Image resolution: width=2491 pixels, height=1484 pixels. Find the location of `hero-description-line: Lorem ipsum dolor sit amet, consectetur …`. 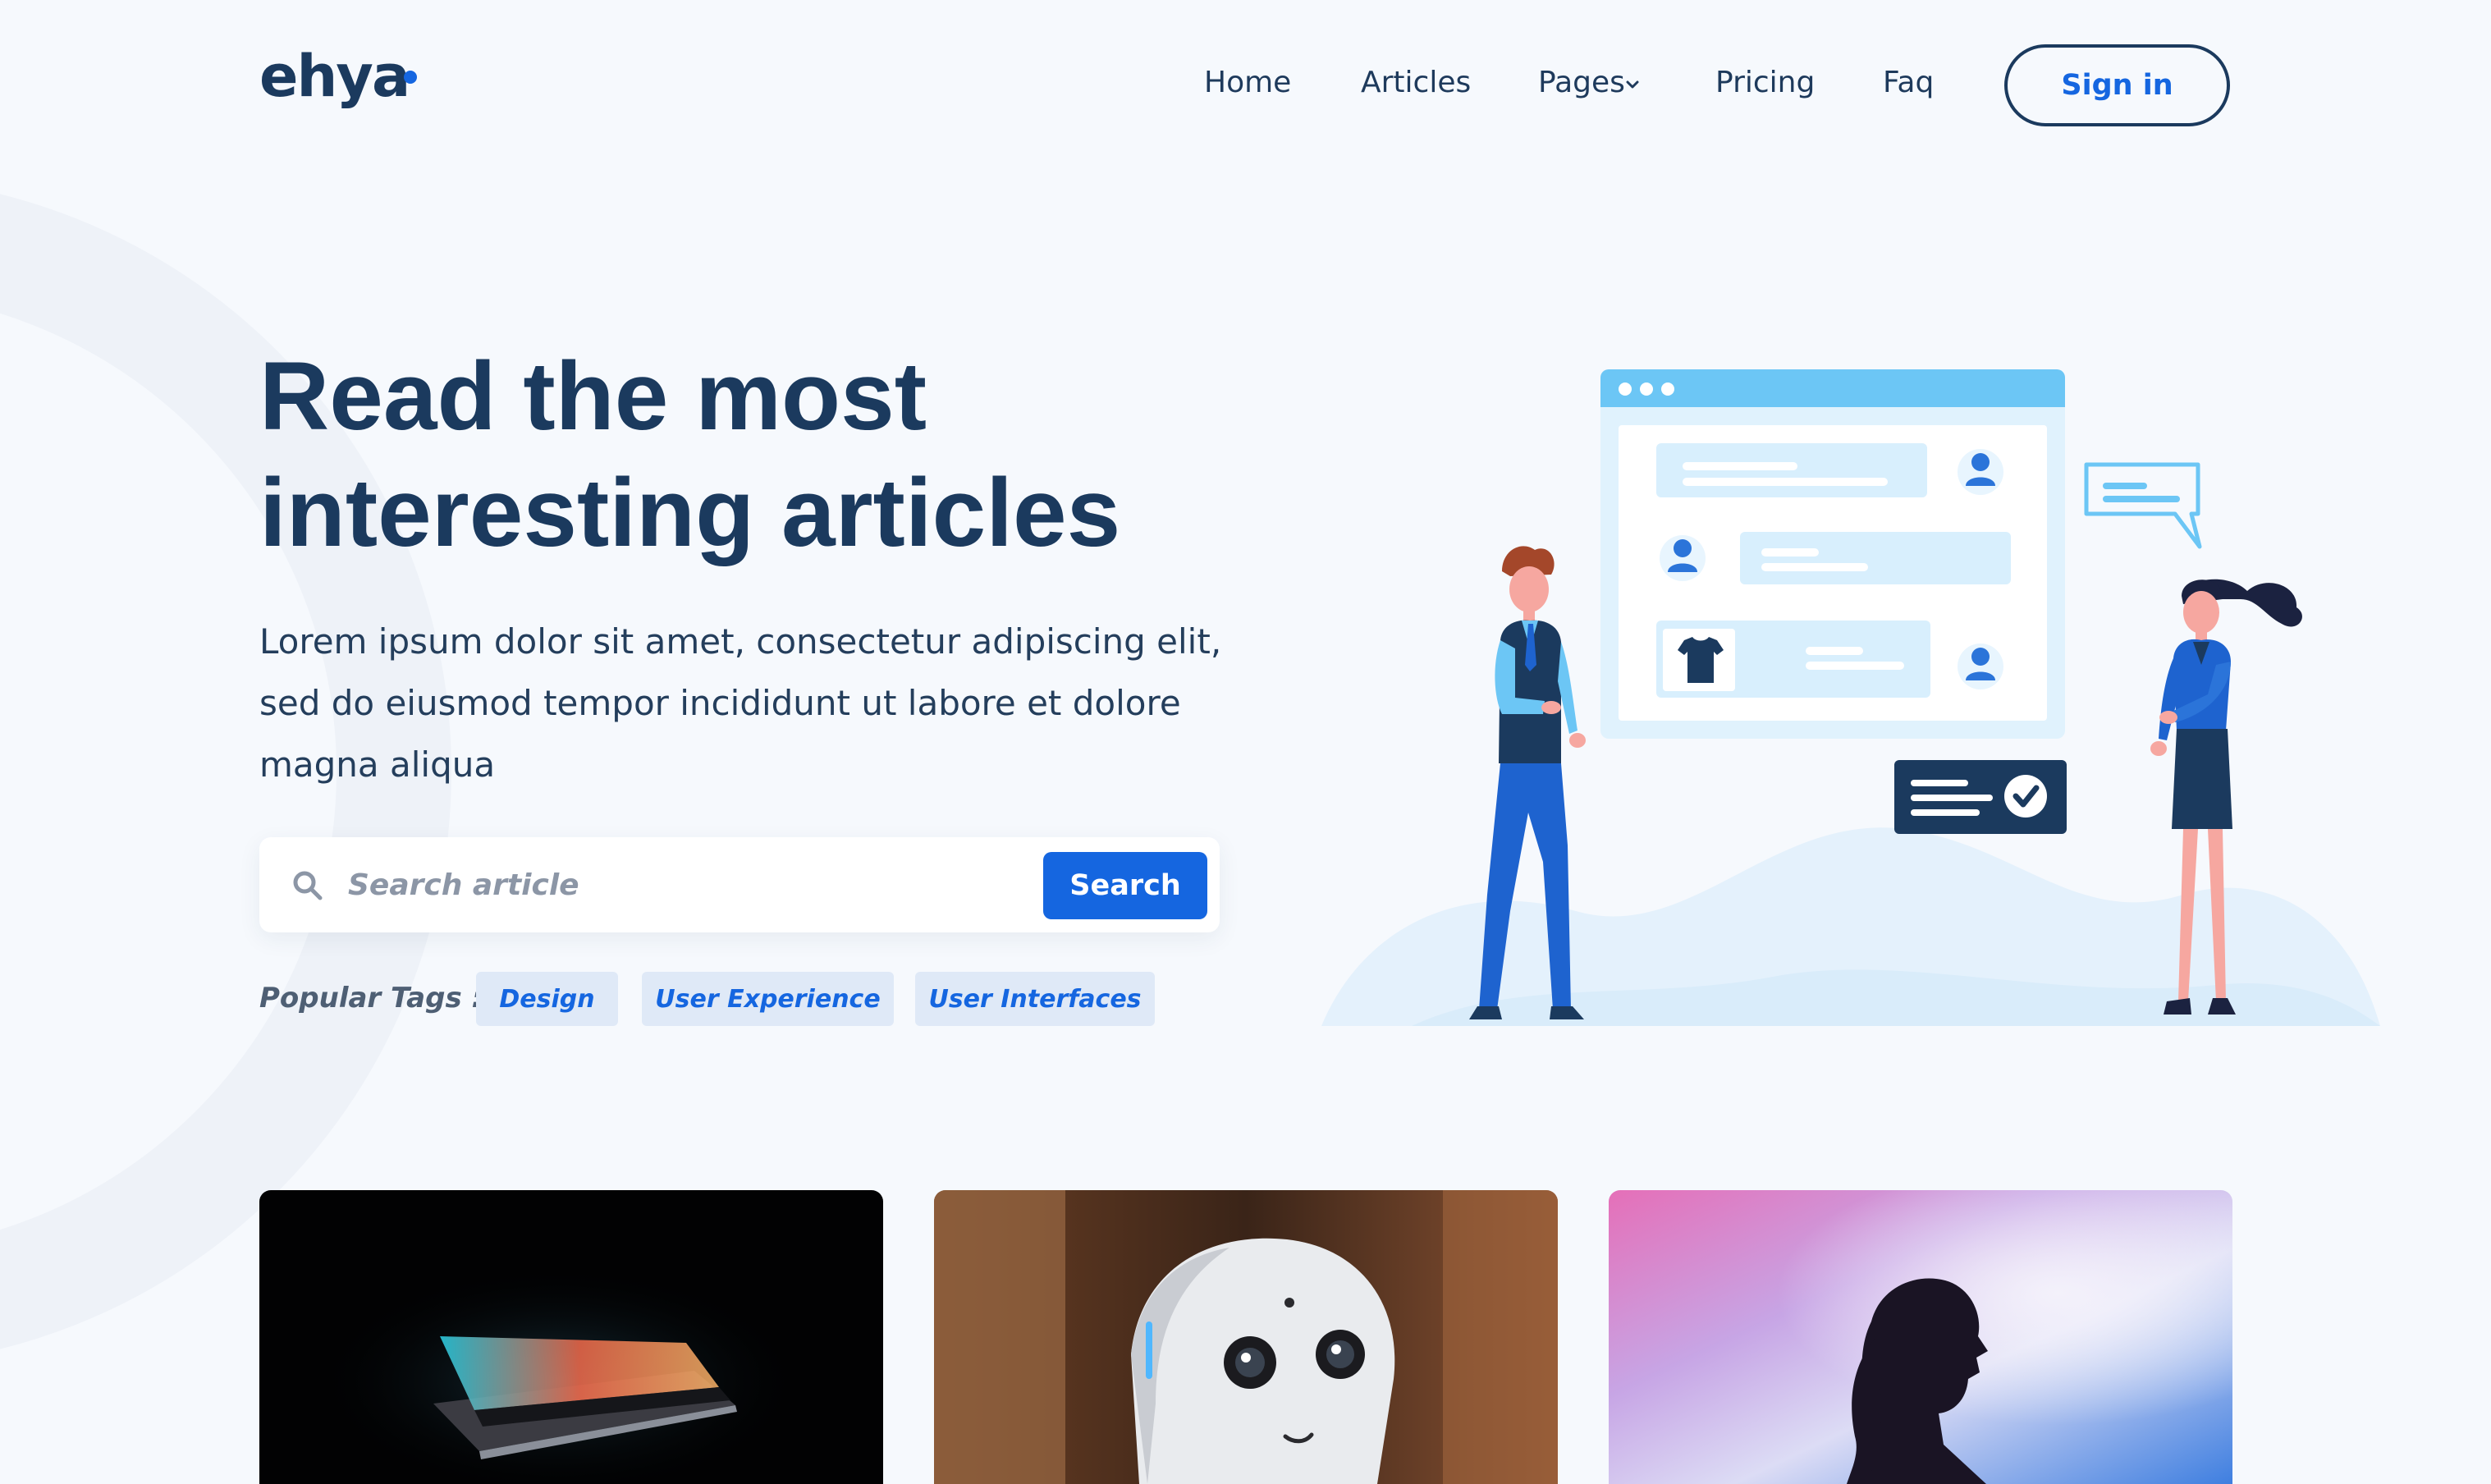

hero-description-line: Lorem ipsum dolor sit amet, consectetur … is located at coordinates (740, 641).